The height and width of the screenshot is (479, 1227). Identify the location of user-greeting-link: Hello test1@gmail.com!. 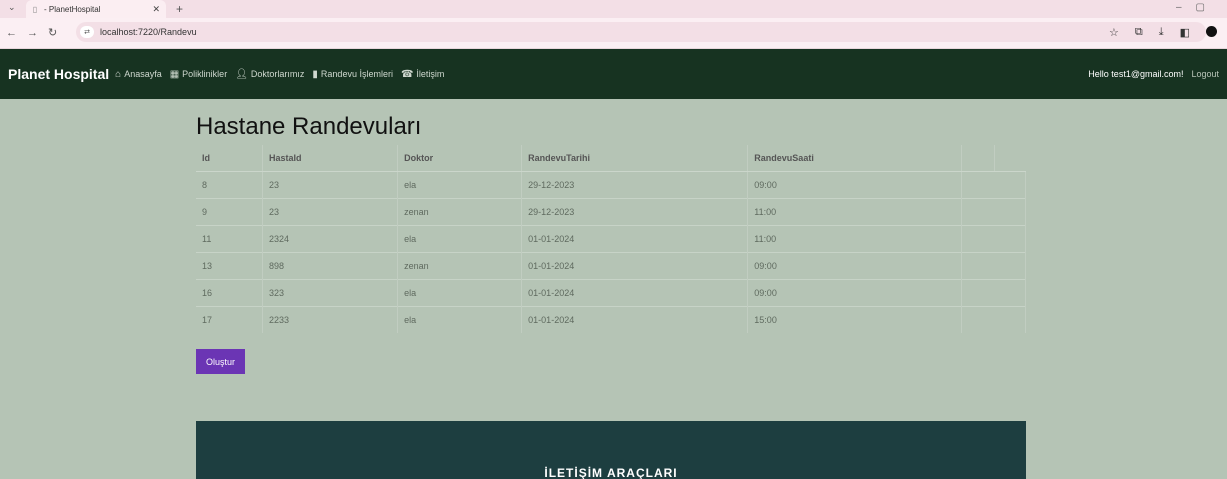
(1135, 74).